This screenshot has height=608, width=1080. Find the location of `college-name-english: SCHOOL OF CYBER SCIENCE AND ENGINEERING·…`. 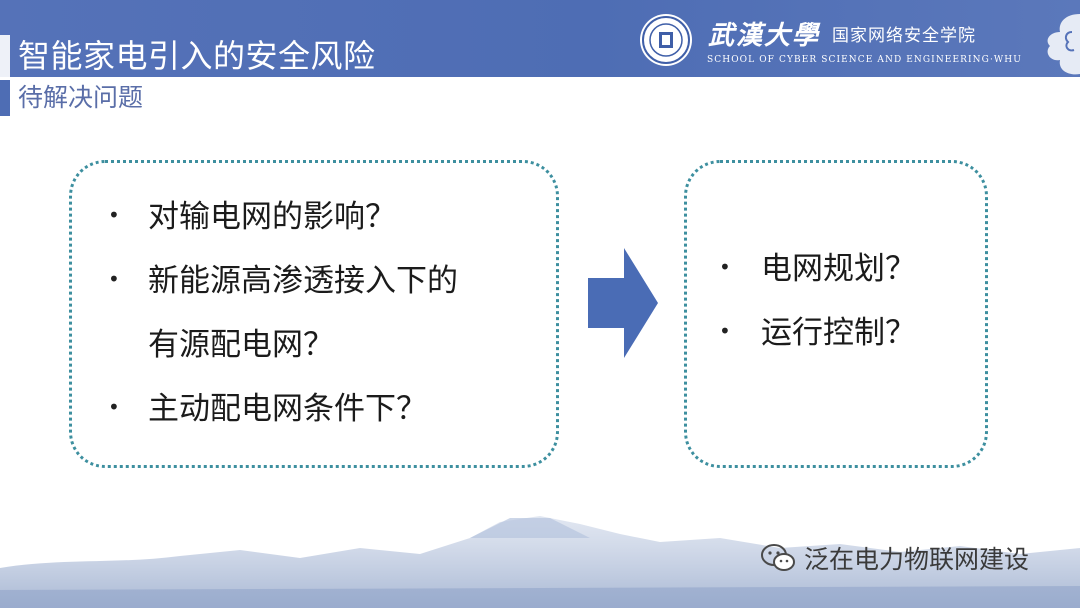

college-name-english: SCHOOL OF CYBER SCIENCE AND ENGINEERING·… is located at coordinates (864, 60).